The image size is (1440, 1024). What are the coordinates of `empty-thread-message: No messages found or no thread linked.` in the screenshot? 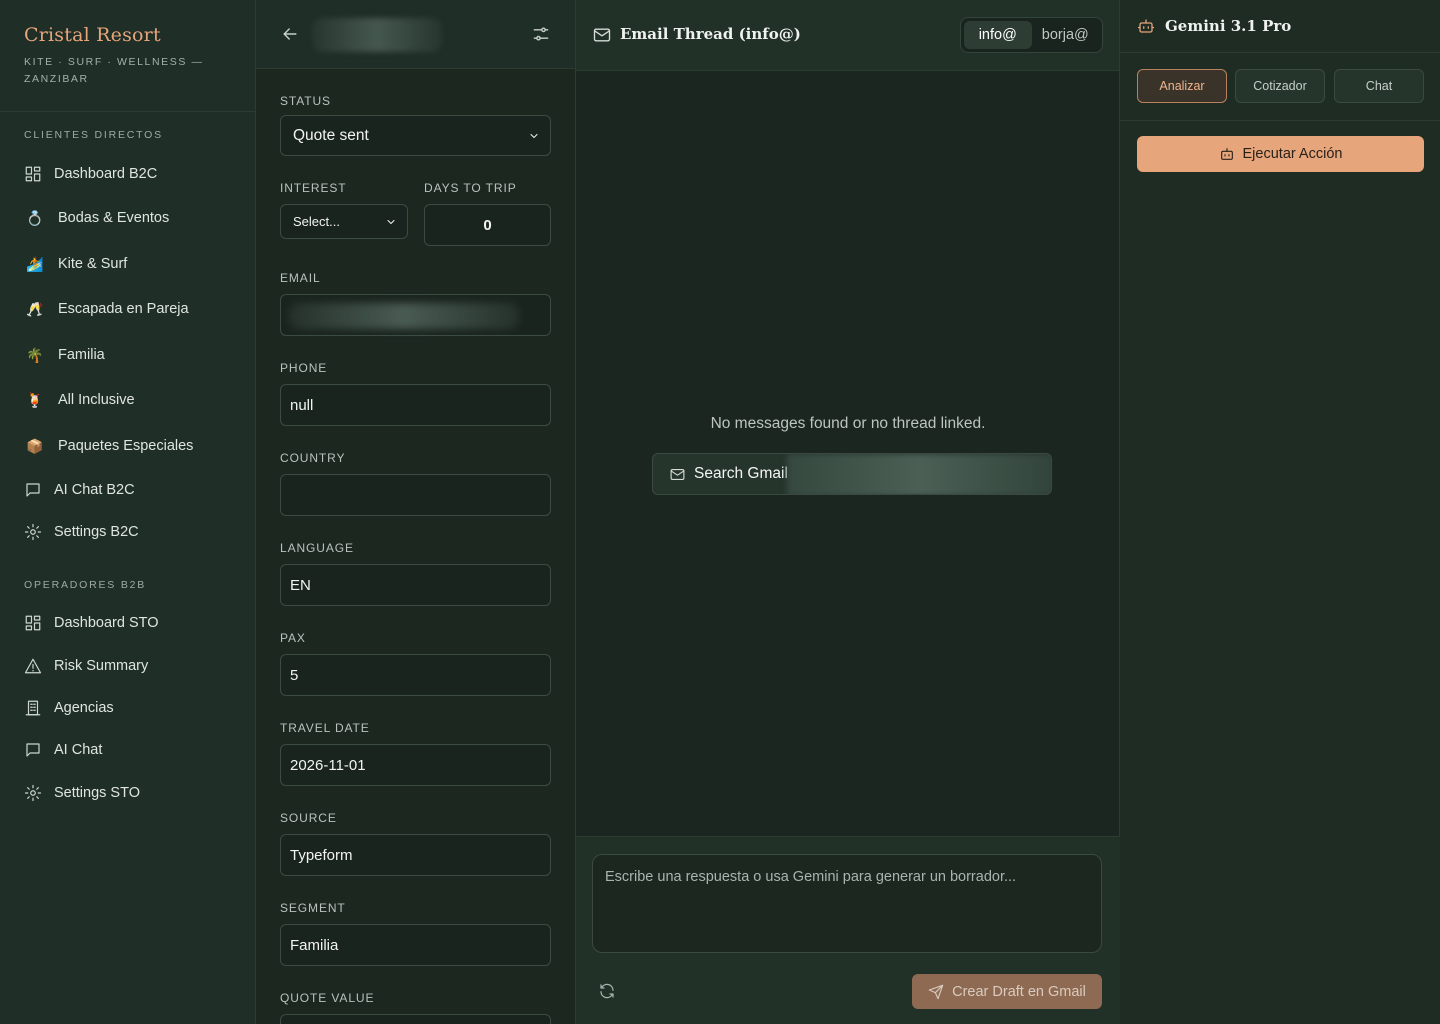 It's located at (848, 423).